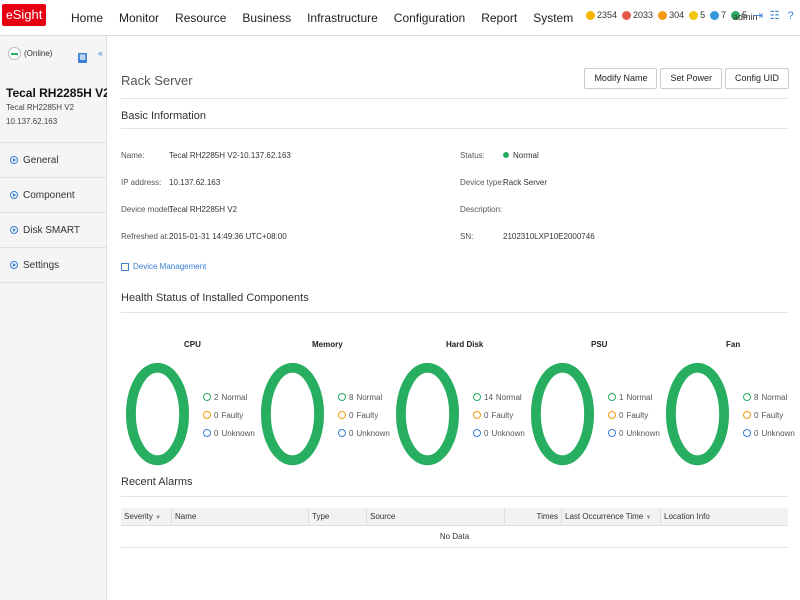 The height and width of the screenshot is (600, 800). I want to click on device-model: Tecal RH2285H V2, so click(40, 107).